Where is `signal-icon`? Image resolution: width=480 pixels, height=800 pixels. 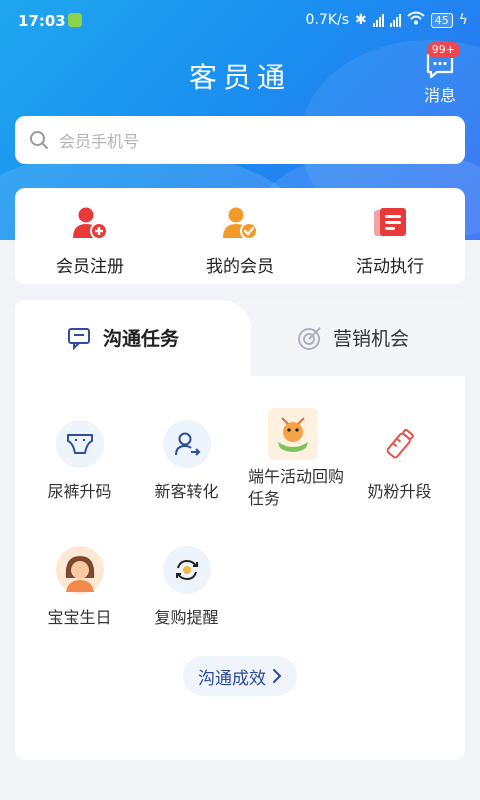
signal-icon is located at coordinates (378, 20).